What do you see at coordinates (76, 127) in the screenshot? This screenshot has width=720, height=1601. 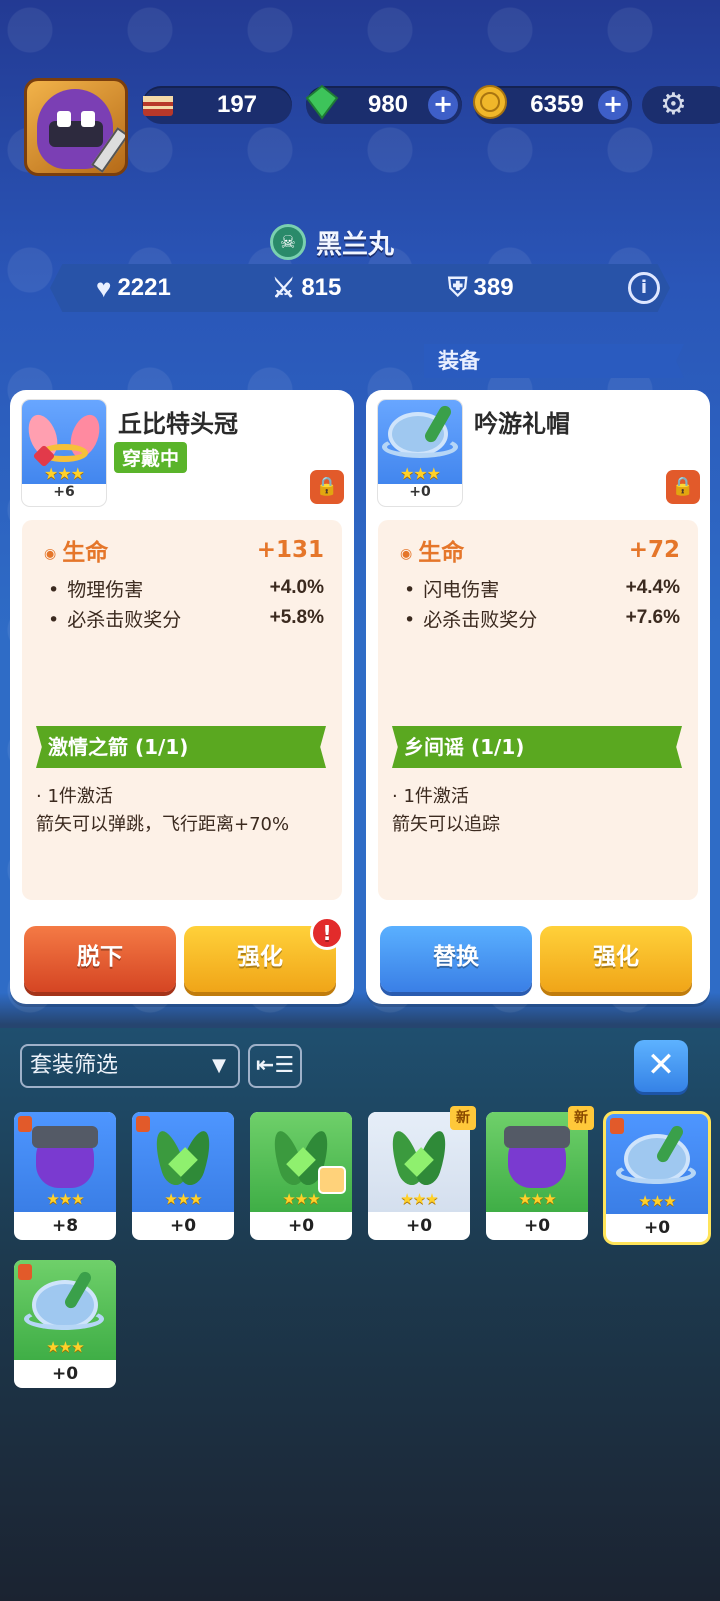 I see `player-avatar` at bounding box center [76, 127].